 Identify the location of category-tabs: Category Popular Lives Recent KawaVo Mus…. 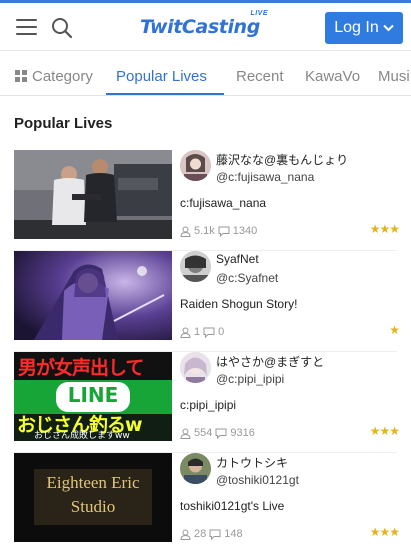
(205, 74).